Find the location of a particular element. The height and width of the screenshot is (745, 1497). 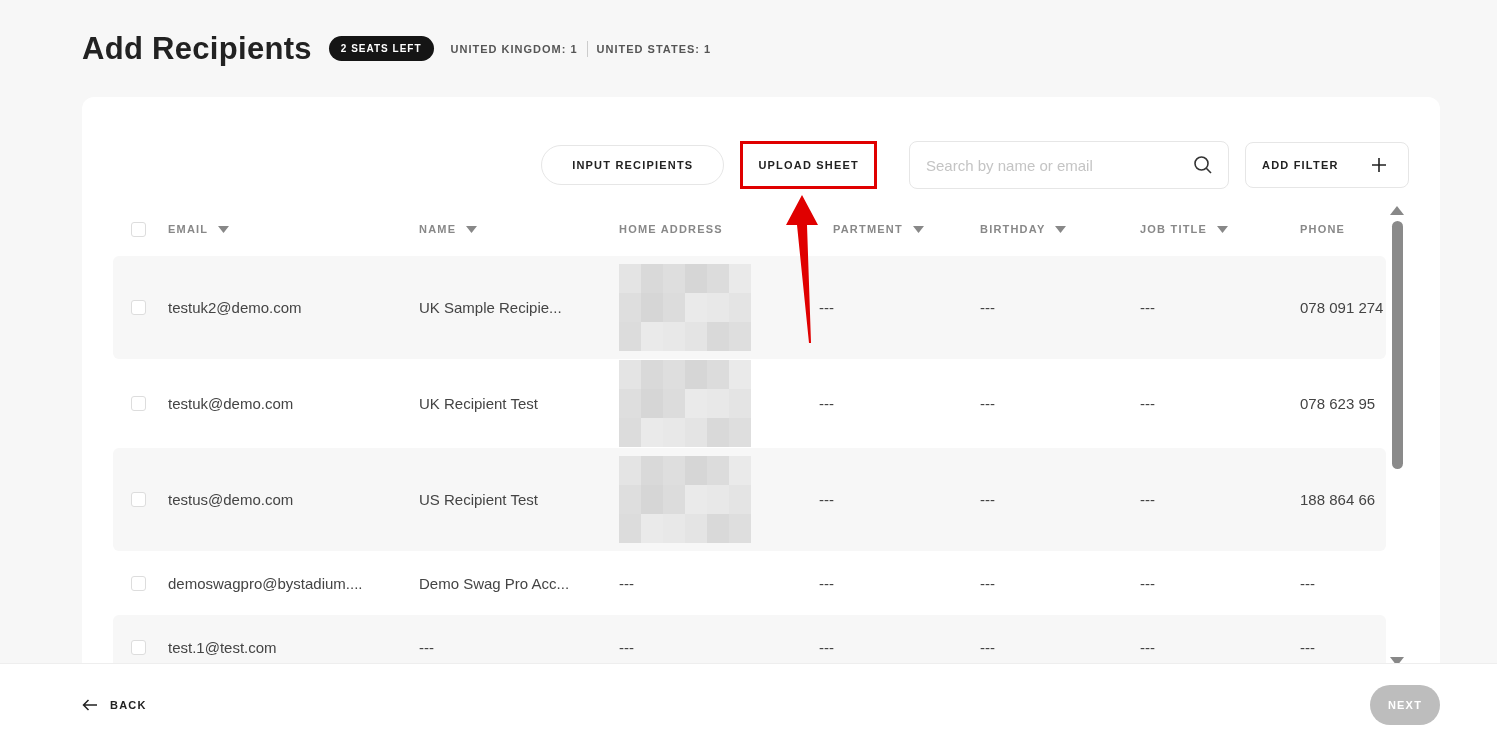

column-header: JOB TITLE is located at coordinates (1174, 229).